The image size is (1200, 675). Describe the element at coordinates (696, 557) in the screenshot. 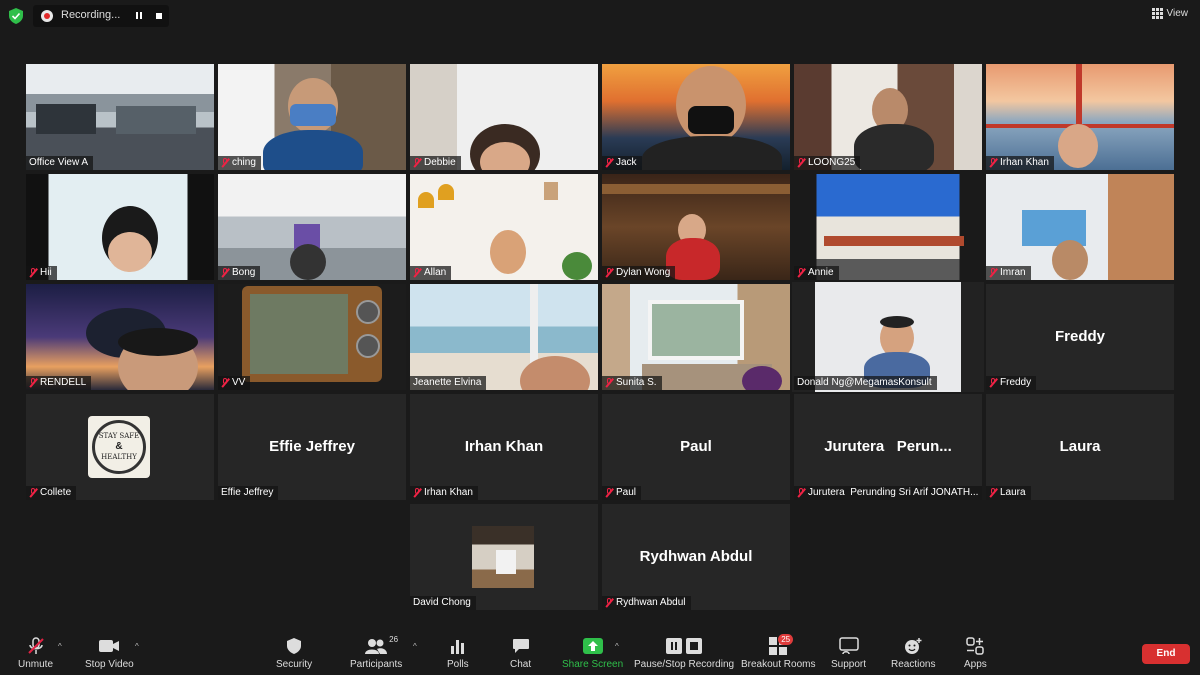

I see `video-tile: Rydhwan Abdul Rydhwan Abdul` at that location.